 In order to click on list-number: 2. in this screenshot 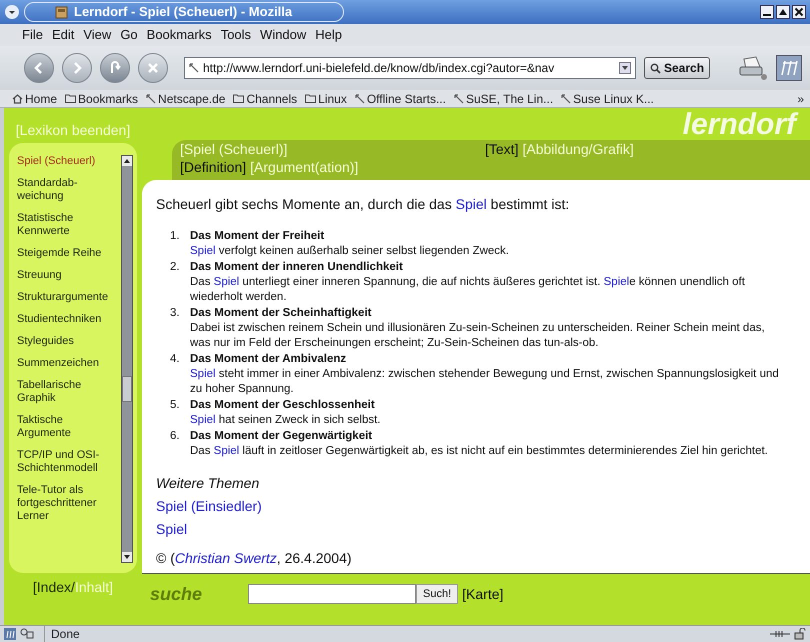, I will do `click(175, 267)`.